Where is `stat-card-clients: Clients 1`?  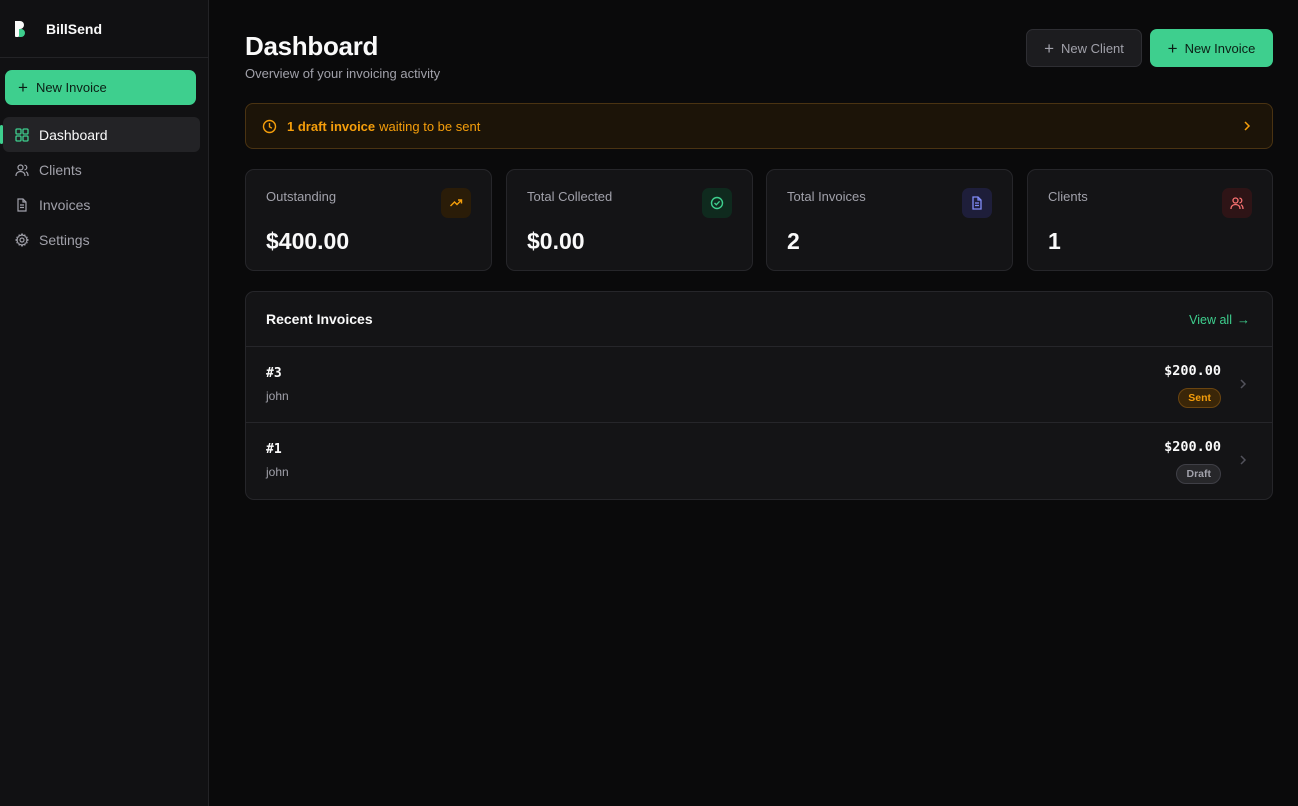 stat-card-clients: Clients 1 is located at coordinates (1150, 220).